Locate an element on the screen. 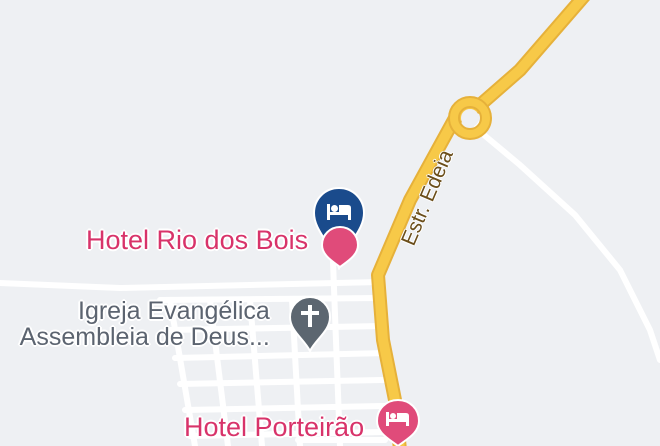  street-northeast-branch is located at coordinates (567, 245).